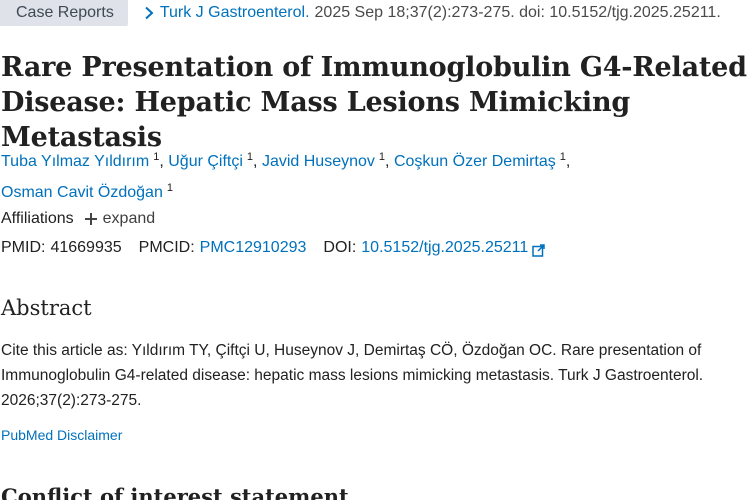  I want to click on author-link: Uğur Çiftçi, so click(205, 161).